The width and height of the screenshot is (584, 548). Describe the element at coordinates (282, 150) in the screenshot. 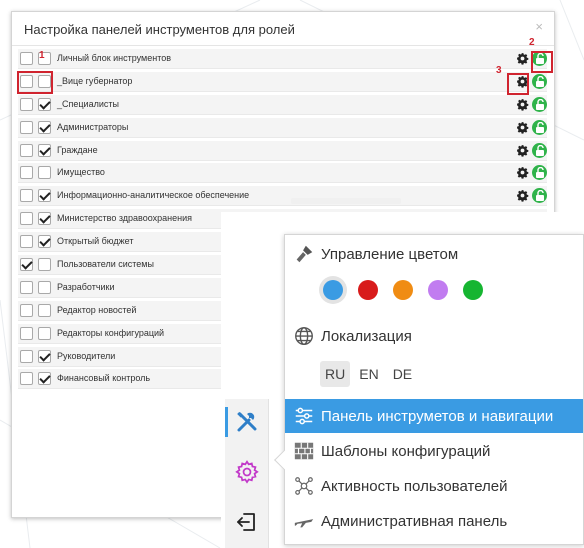

I see `role-row: Граждане` at that location.